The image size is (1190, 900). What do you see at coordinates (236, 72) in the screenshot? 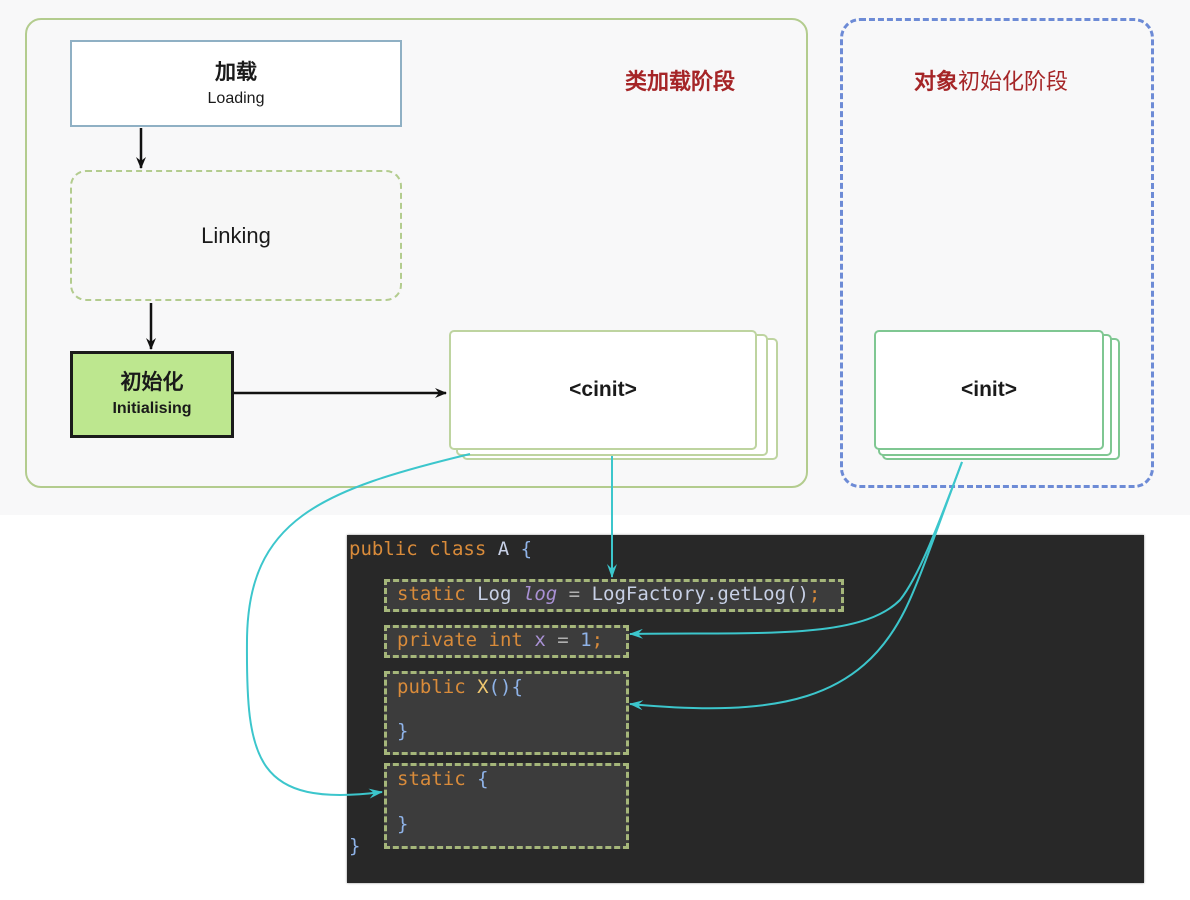
I see `loading-step-zh: 加载` at bounding box center [236, 72].